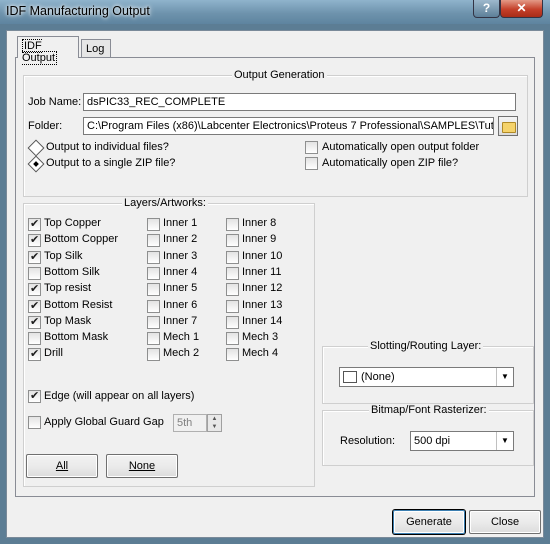 The width and height of the screenshot is (550, 544). Describe the element at coordinates (181, 353) in the screenshot. I see `layer-label: Mech 2` at that location.